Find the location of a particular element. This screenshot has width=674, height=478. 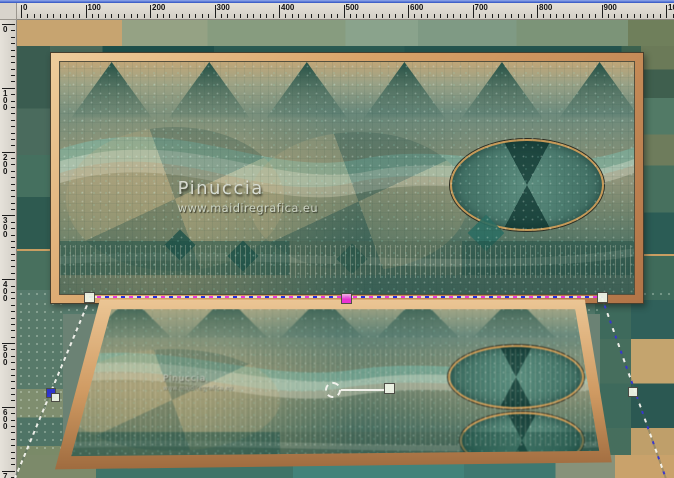

handle-top-left is located at coordinates (89, 297).